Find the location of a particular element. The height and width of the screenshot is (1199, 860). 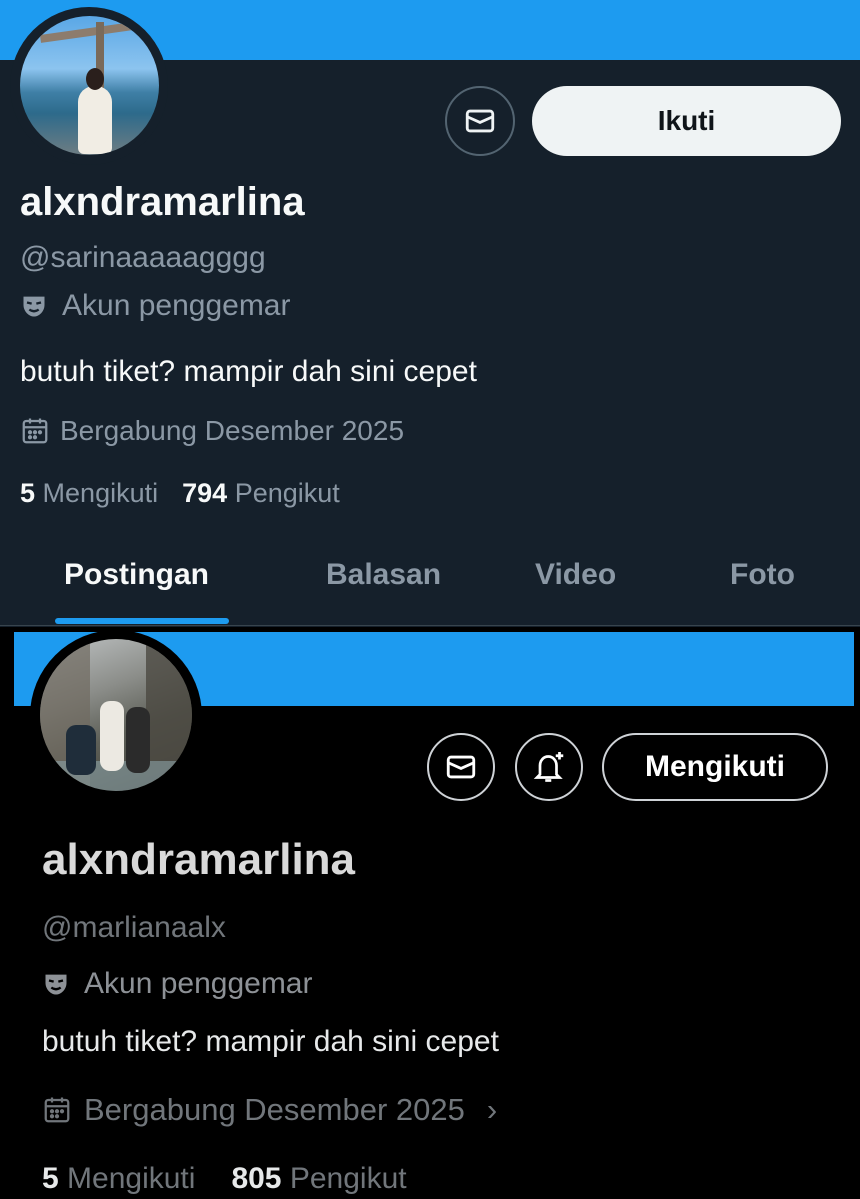

notify-button is located at coordinates (549, 767).